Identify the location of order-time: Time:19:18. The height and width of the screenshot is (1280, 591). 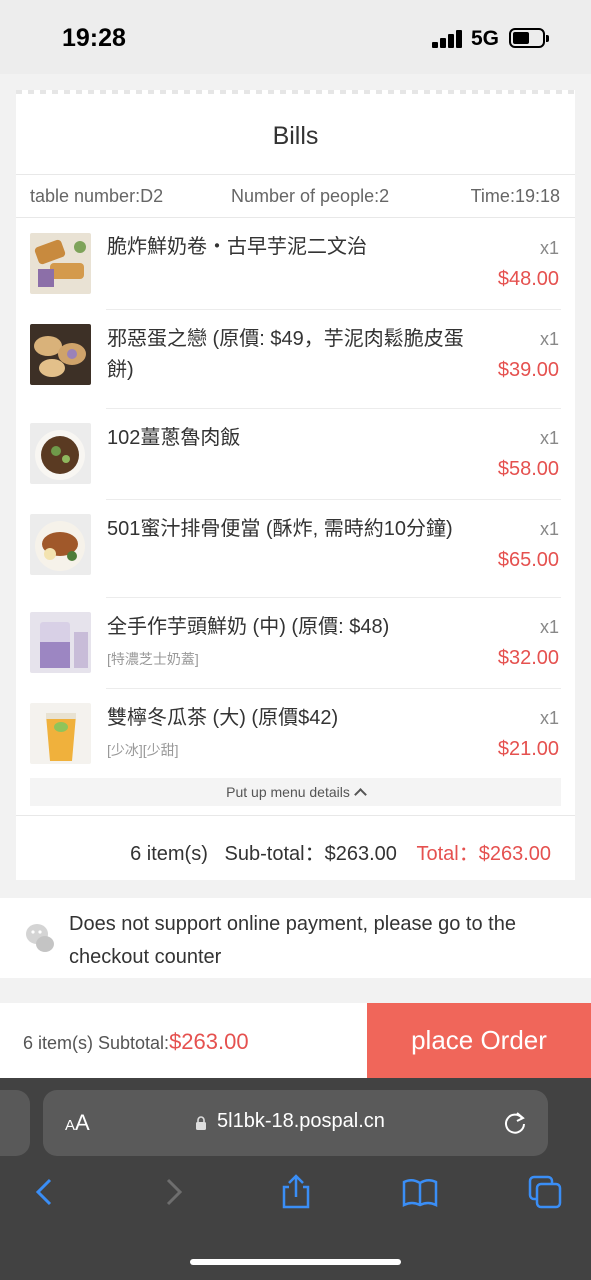
(515, 196).